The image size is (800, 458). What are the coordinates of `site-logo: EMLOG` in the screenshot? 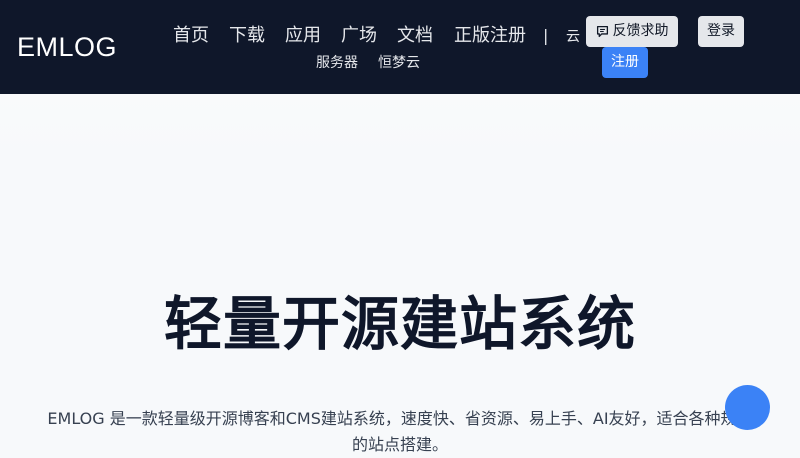 It's located at (67, 47).